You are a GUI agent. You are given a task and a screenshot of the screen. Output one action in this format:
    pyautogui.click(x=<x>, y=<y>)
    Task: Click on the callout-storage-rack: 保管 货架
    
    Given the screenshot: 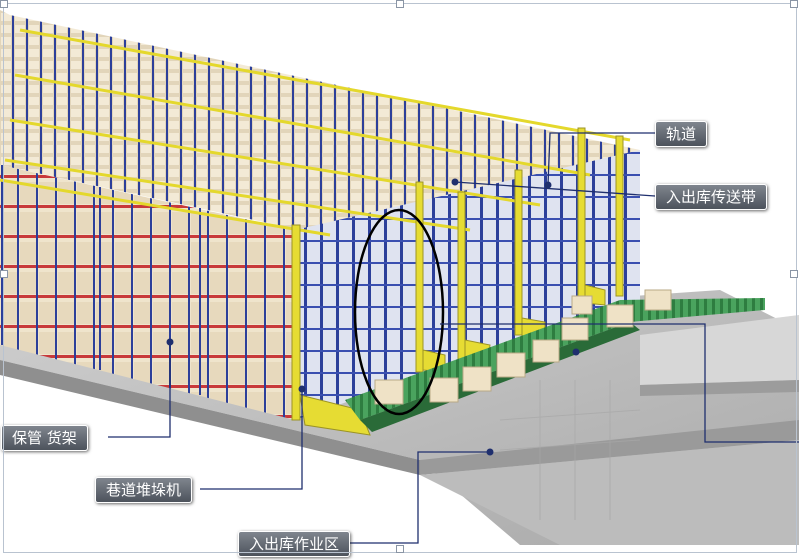 What is the action you would take?
    pyautogui.click(x=44, y=438)
    